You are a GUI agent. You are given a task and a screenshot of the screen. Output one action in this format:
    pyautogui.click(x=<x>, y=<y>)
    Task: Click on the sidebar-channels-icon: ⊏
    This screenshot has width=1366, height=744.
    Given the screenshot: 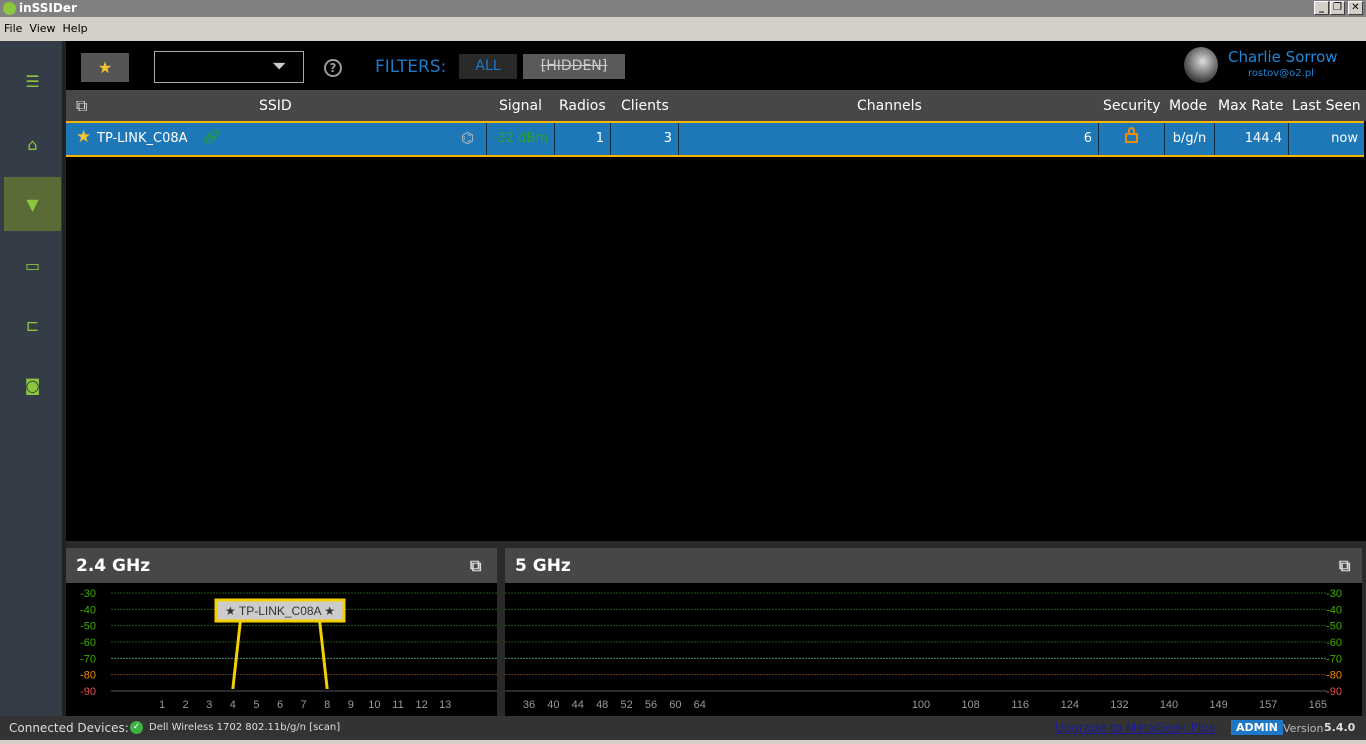 What is the action you would take?
    pyautogui.click(x=32, y=325)
    